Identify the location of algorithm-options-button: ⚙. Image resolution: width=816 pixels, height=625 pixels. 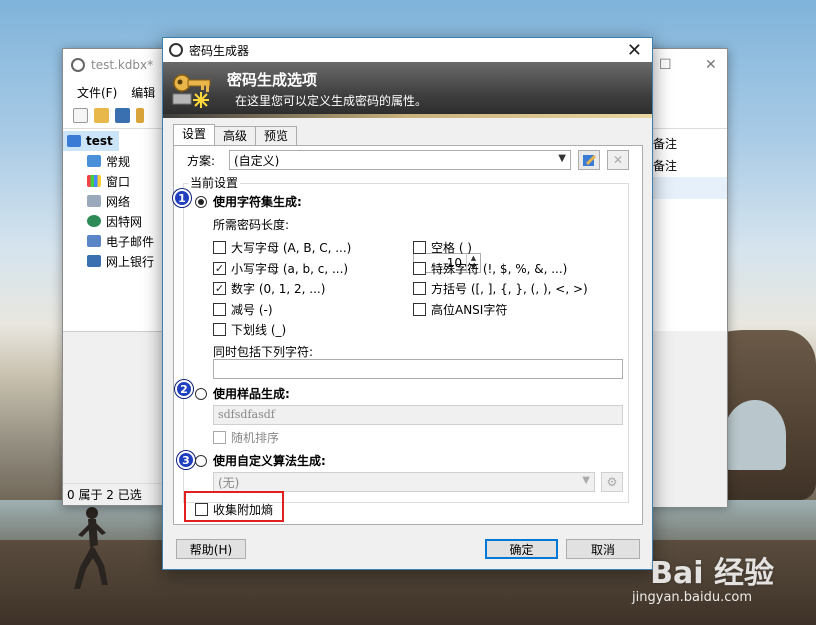
(612, 482).